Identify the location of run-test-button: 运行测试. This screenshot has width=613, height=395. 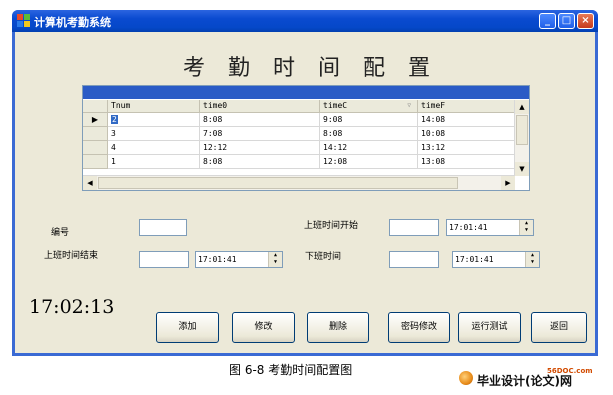
(489, 327).